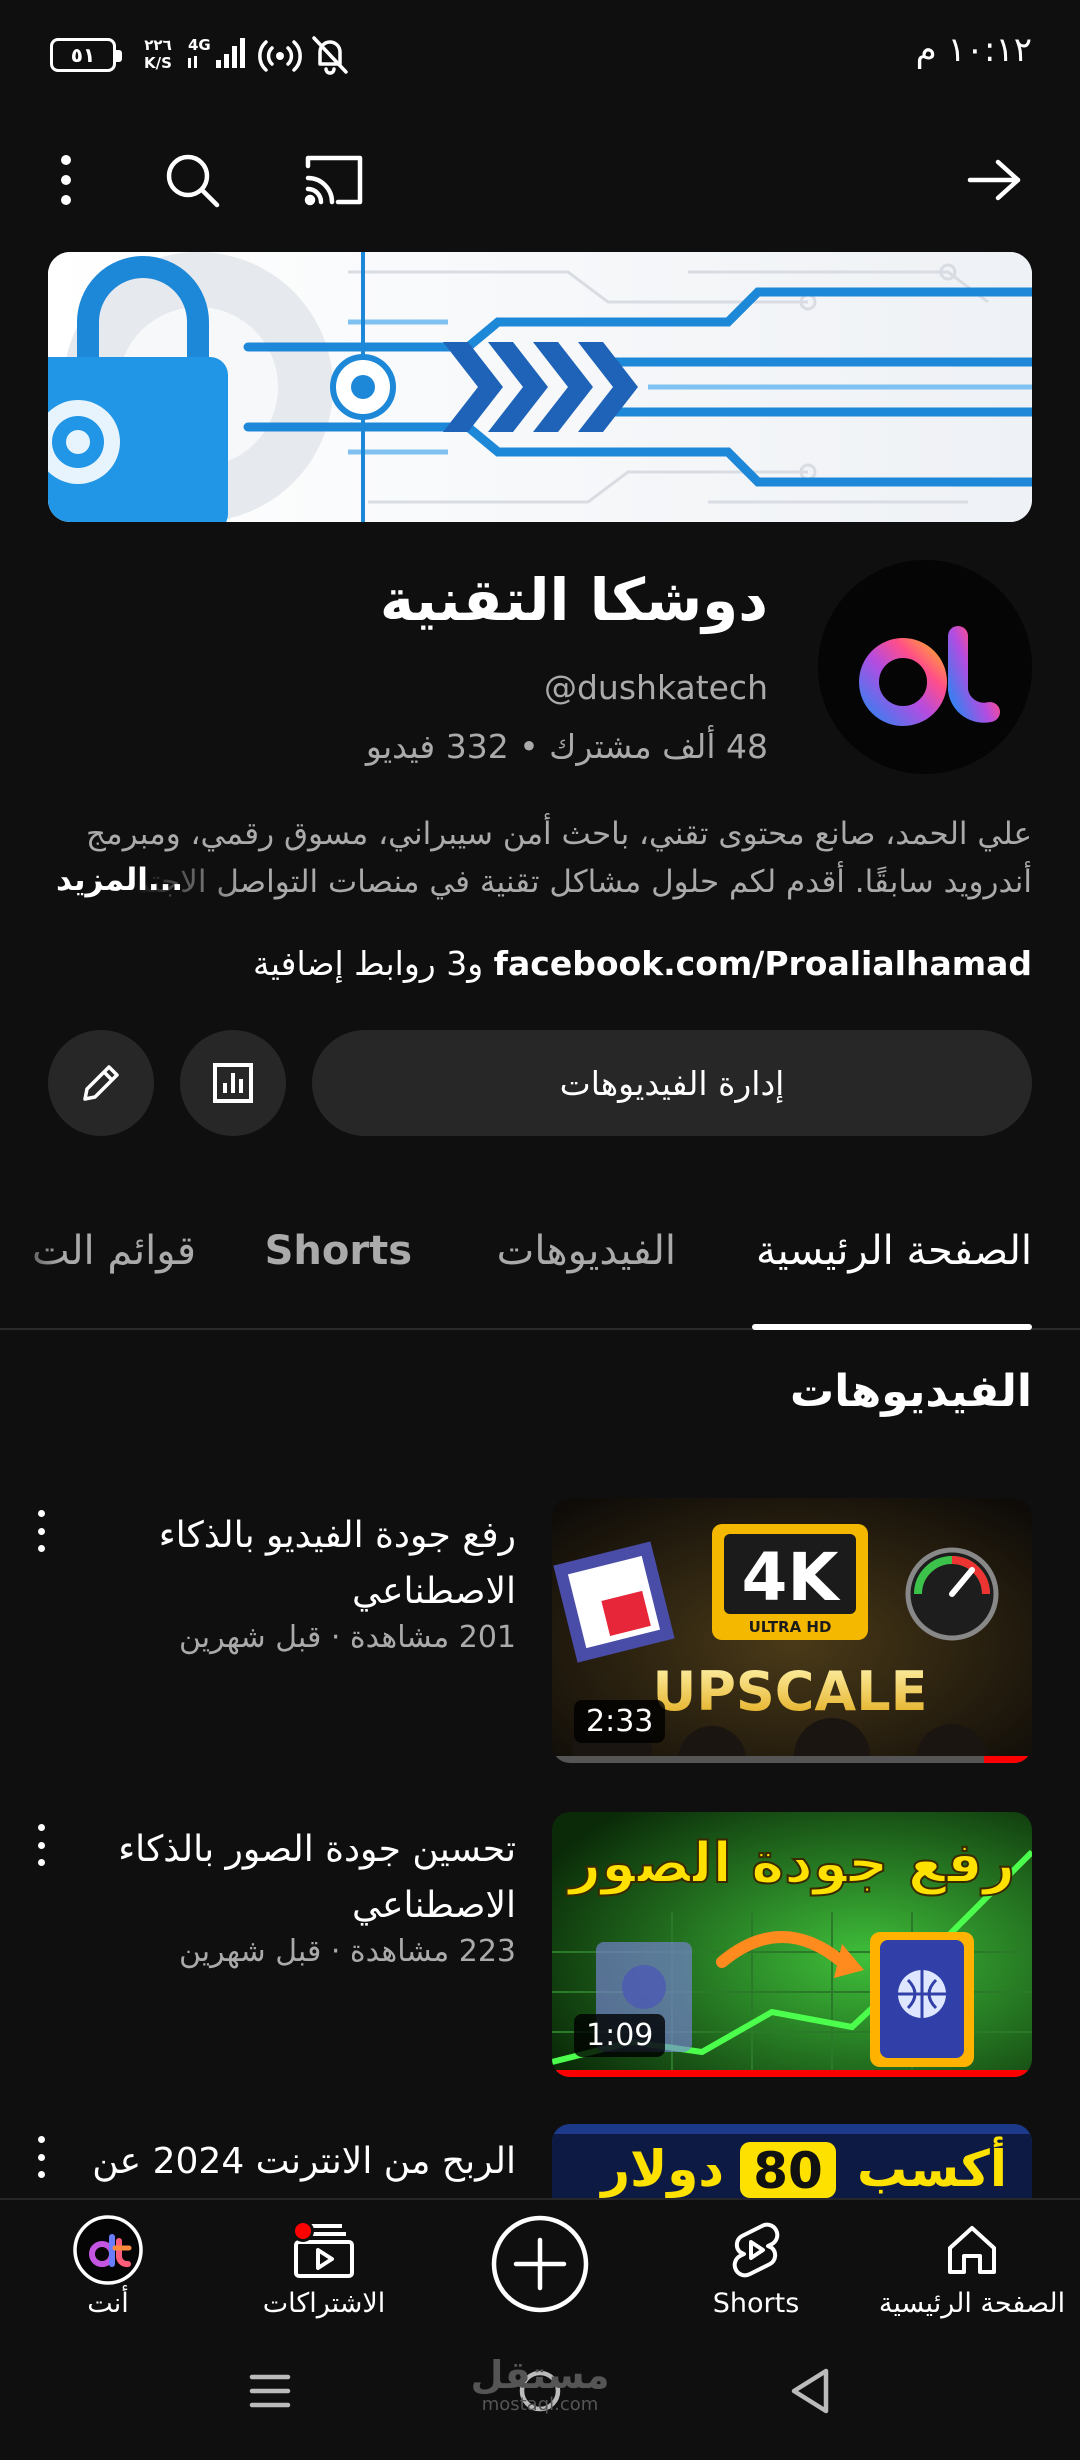  What do you see at coordinates (540, 2161) in the screenshot?
I see `video-item: أكسب 80 دولار الربح من الانترنت 2024 عن` at bounding box center [540, 2161].